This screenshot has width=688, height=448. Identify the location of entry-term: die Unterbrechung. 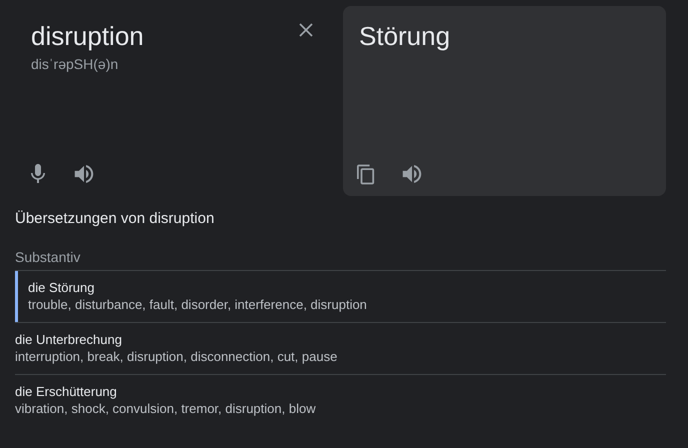
(68, 339).